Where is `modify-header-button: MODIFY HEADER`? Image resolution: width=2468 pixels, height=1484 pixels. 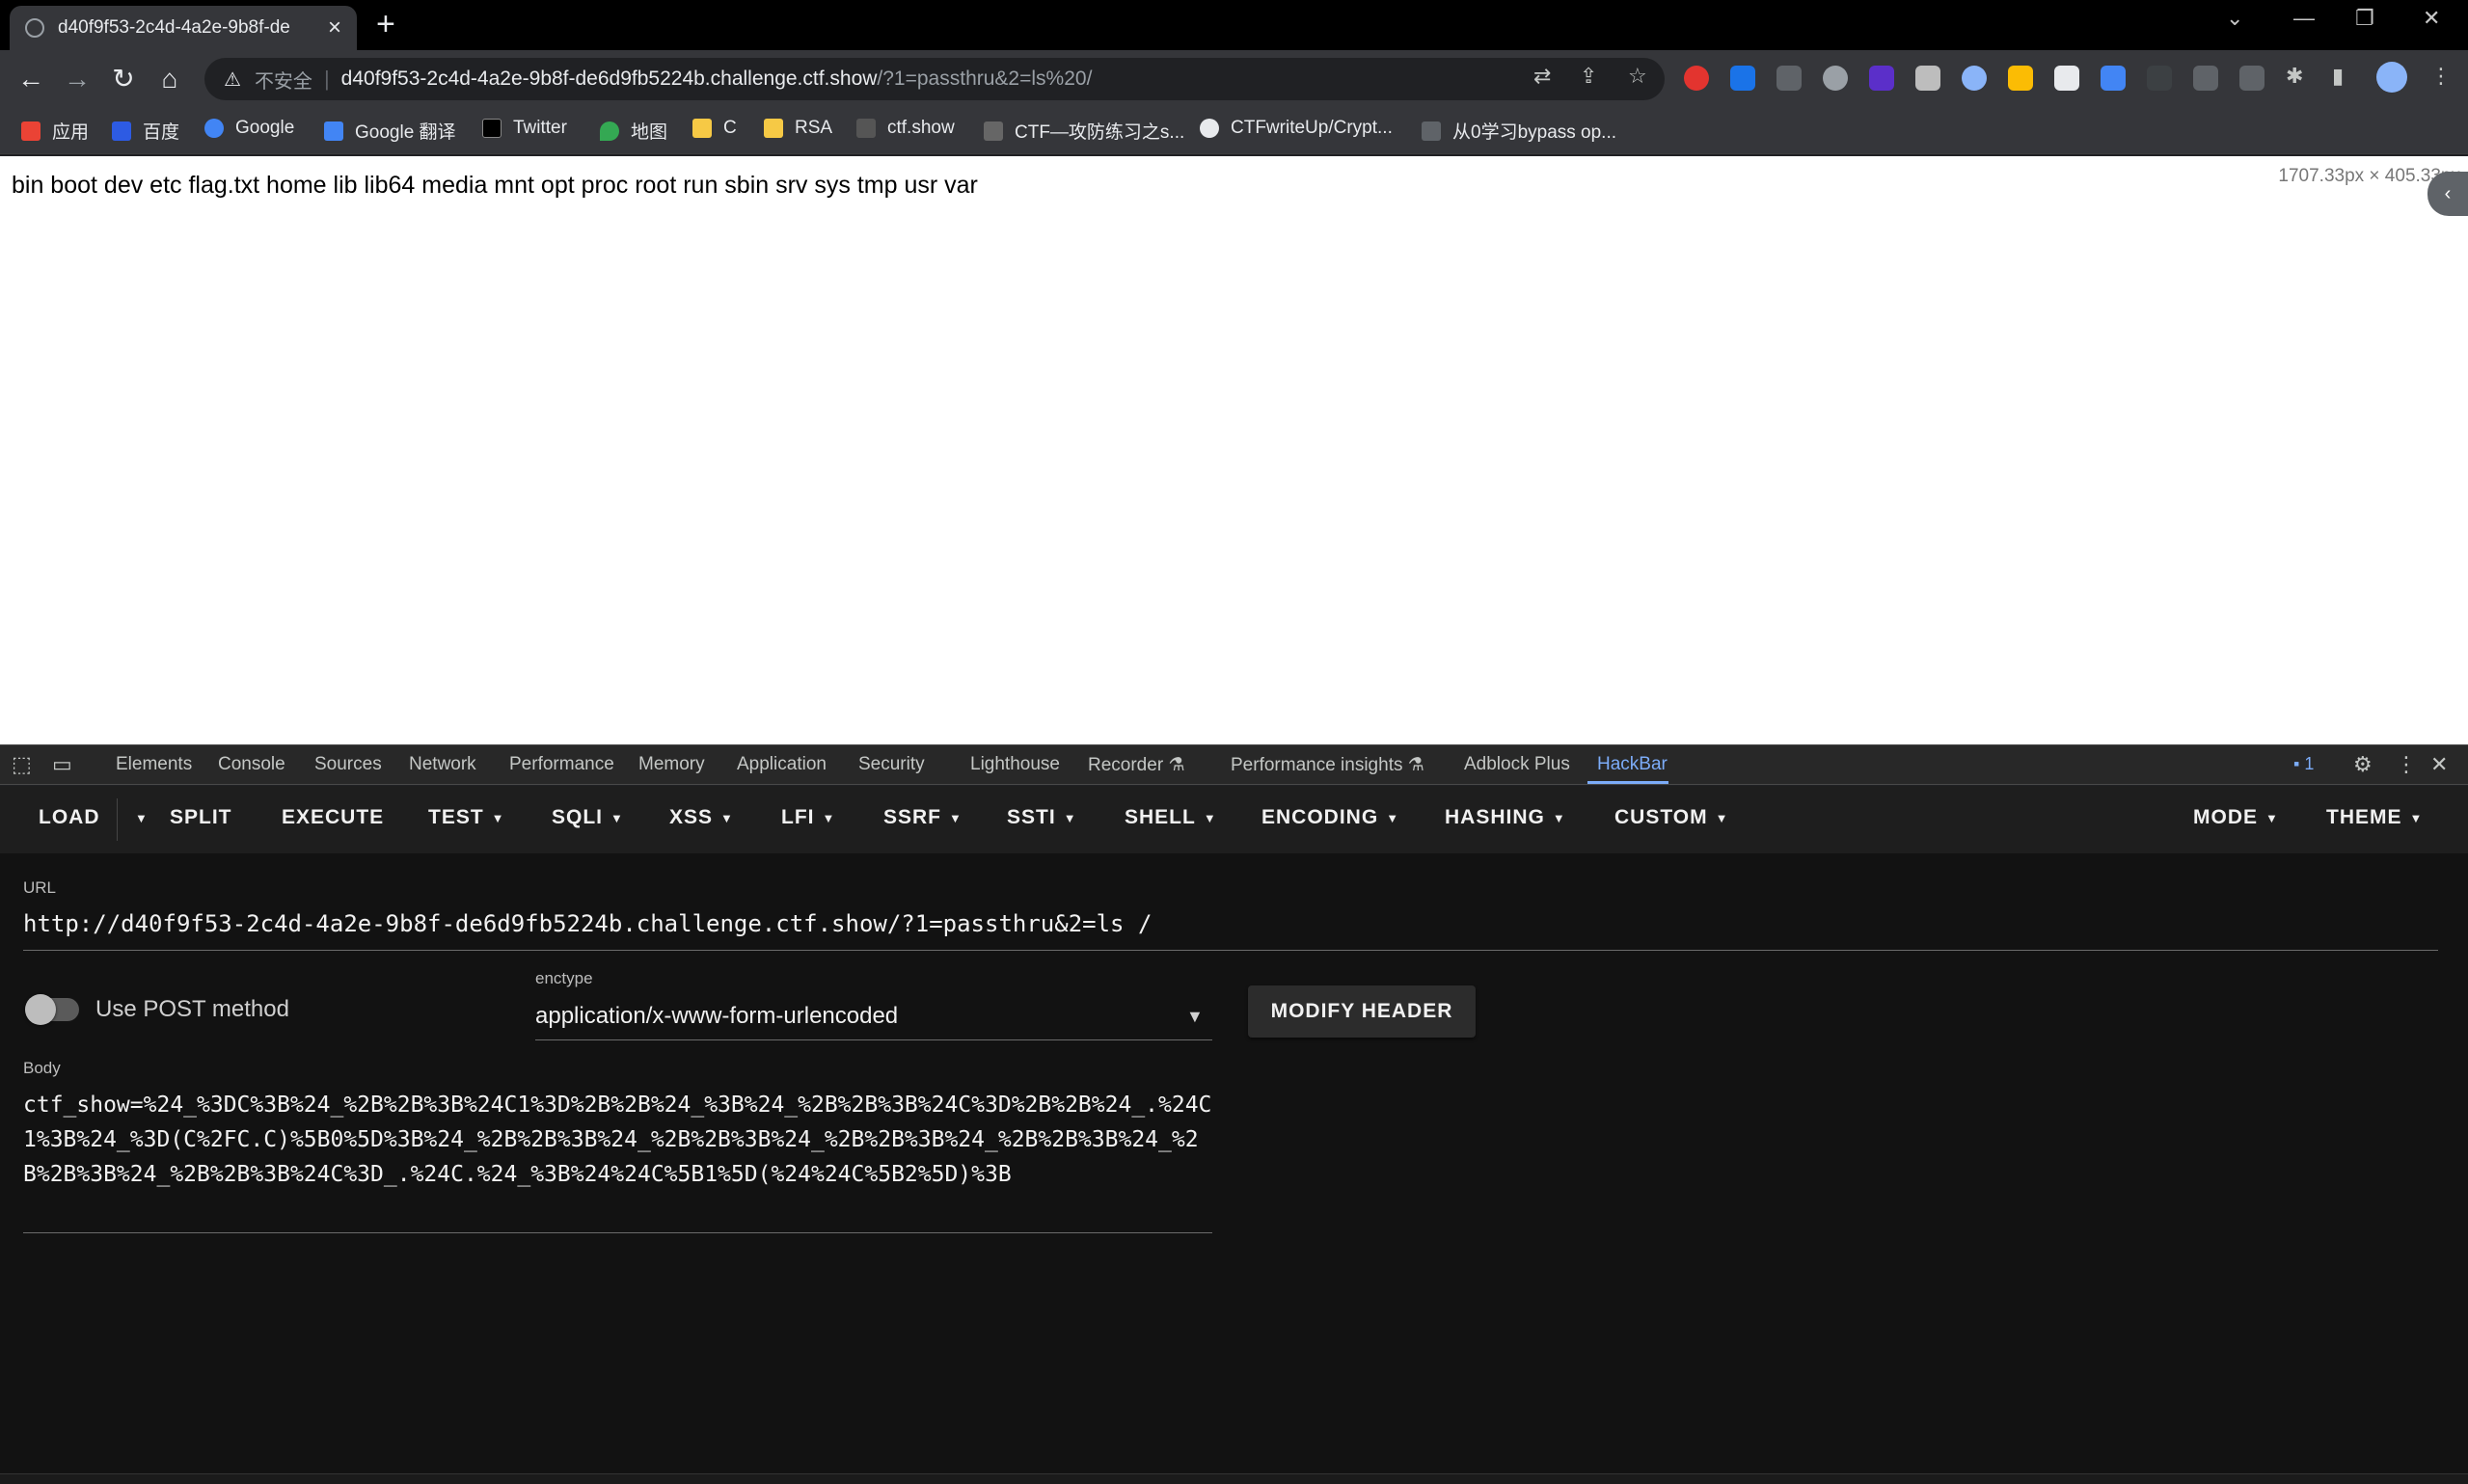 modify-header-button: MODIFY HEADER is located at coordinates (1362, 1011).